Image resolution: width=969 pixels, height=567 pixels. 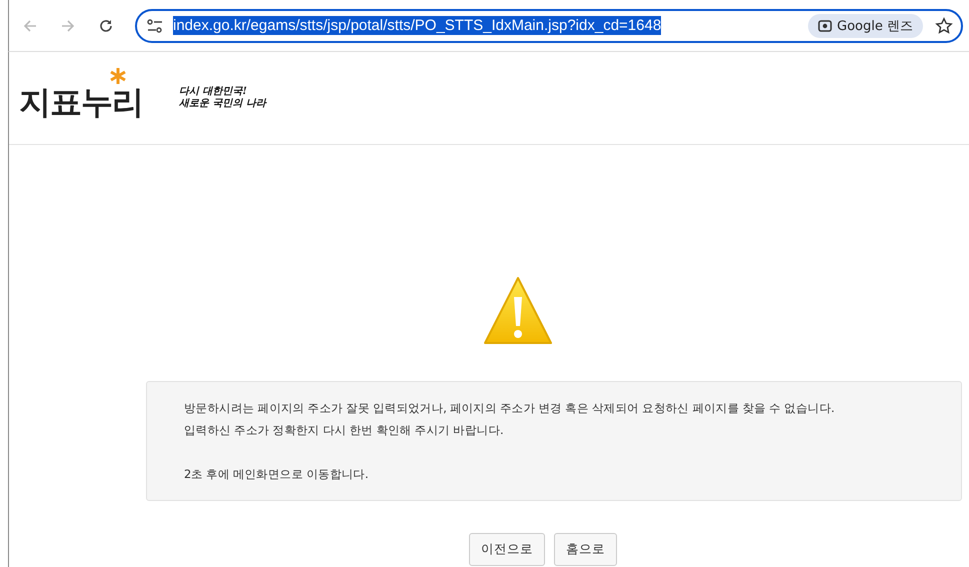 I want to click on message-text: 입력하신 주소가 정확한지 다시 한번 확인해 주시기 바랍니다., so click(x=344, y=430).